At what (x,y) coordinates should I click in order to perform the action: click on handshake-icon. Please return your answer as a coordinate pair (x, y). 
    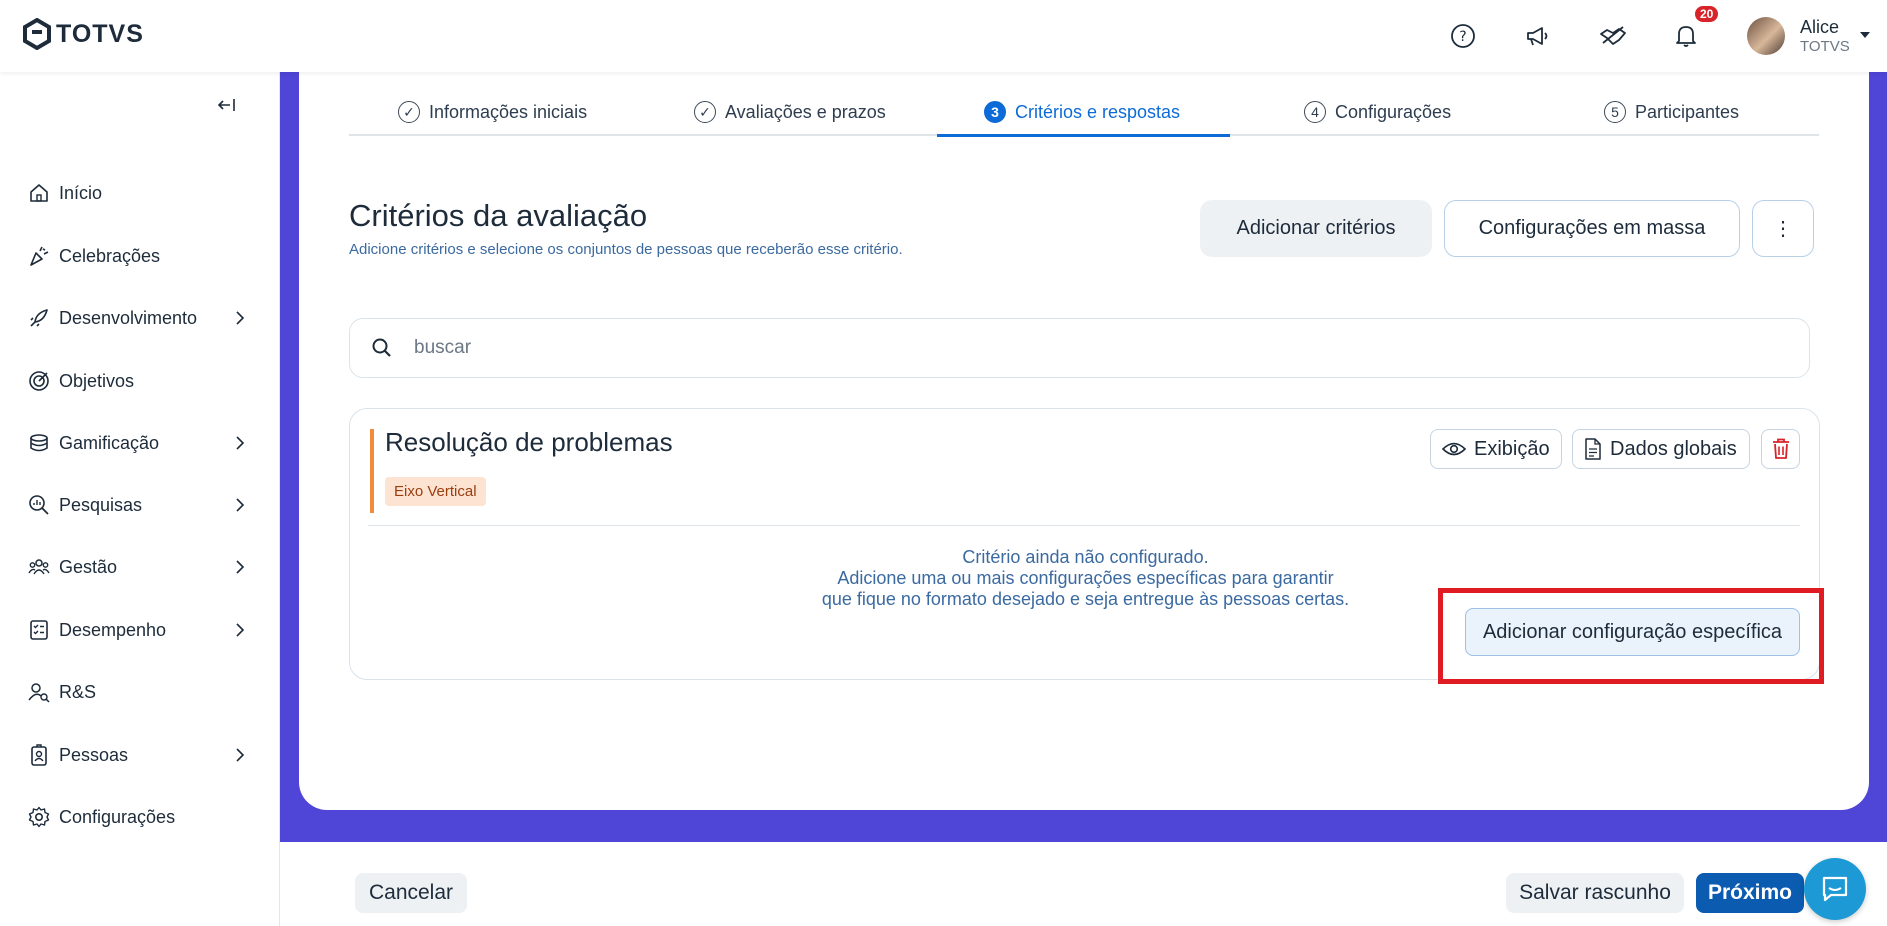
    Looking at the image, I should click on (1613, 36).